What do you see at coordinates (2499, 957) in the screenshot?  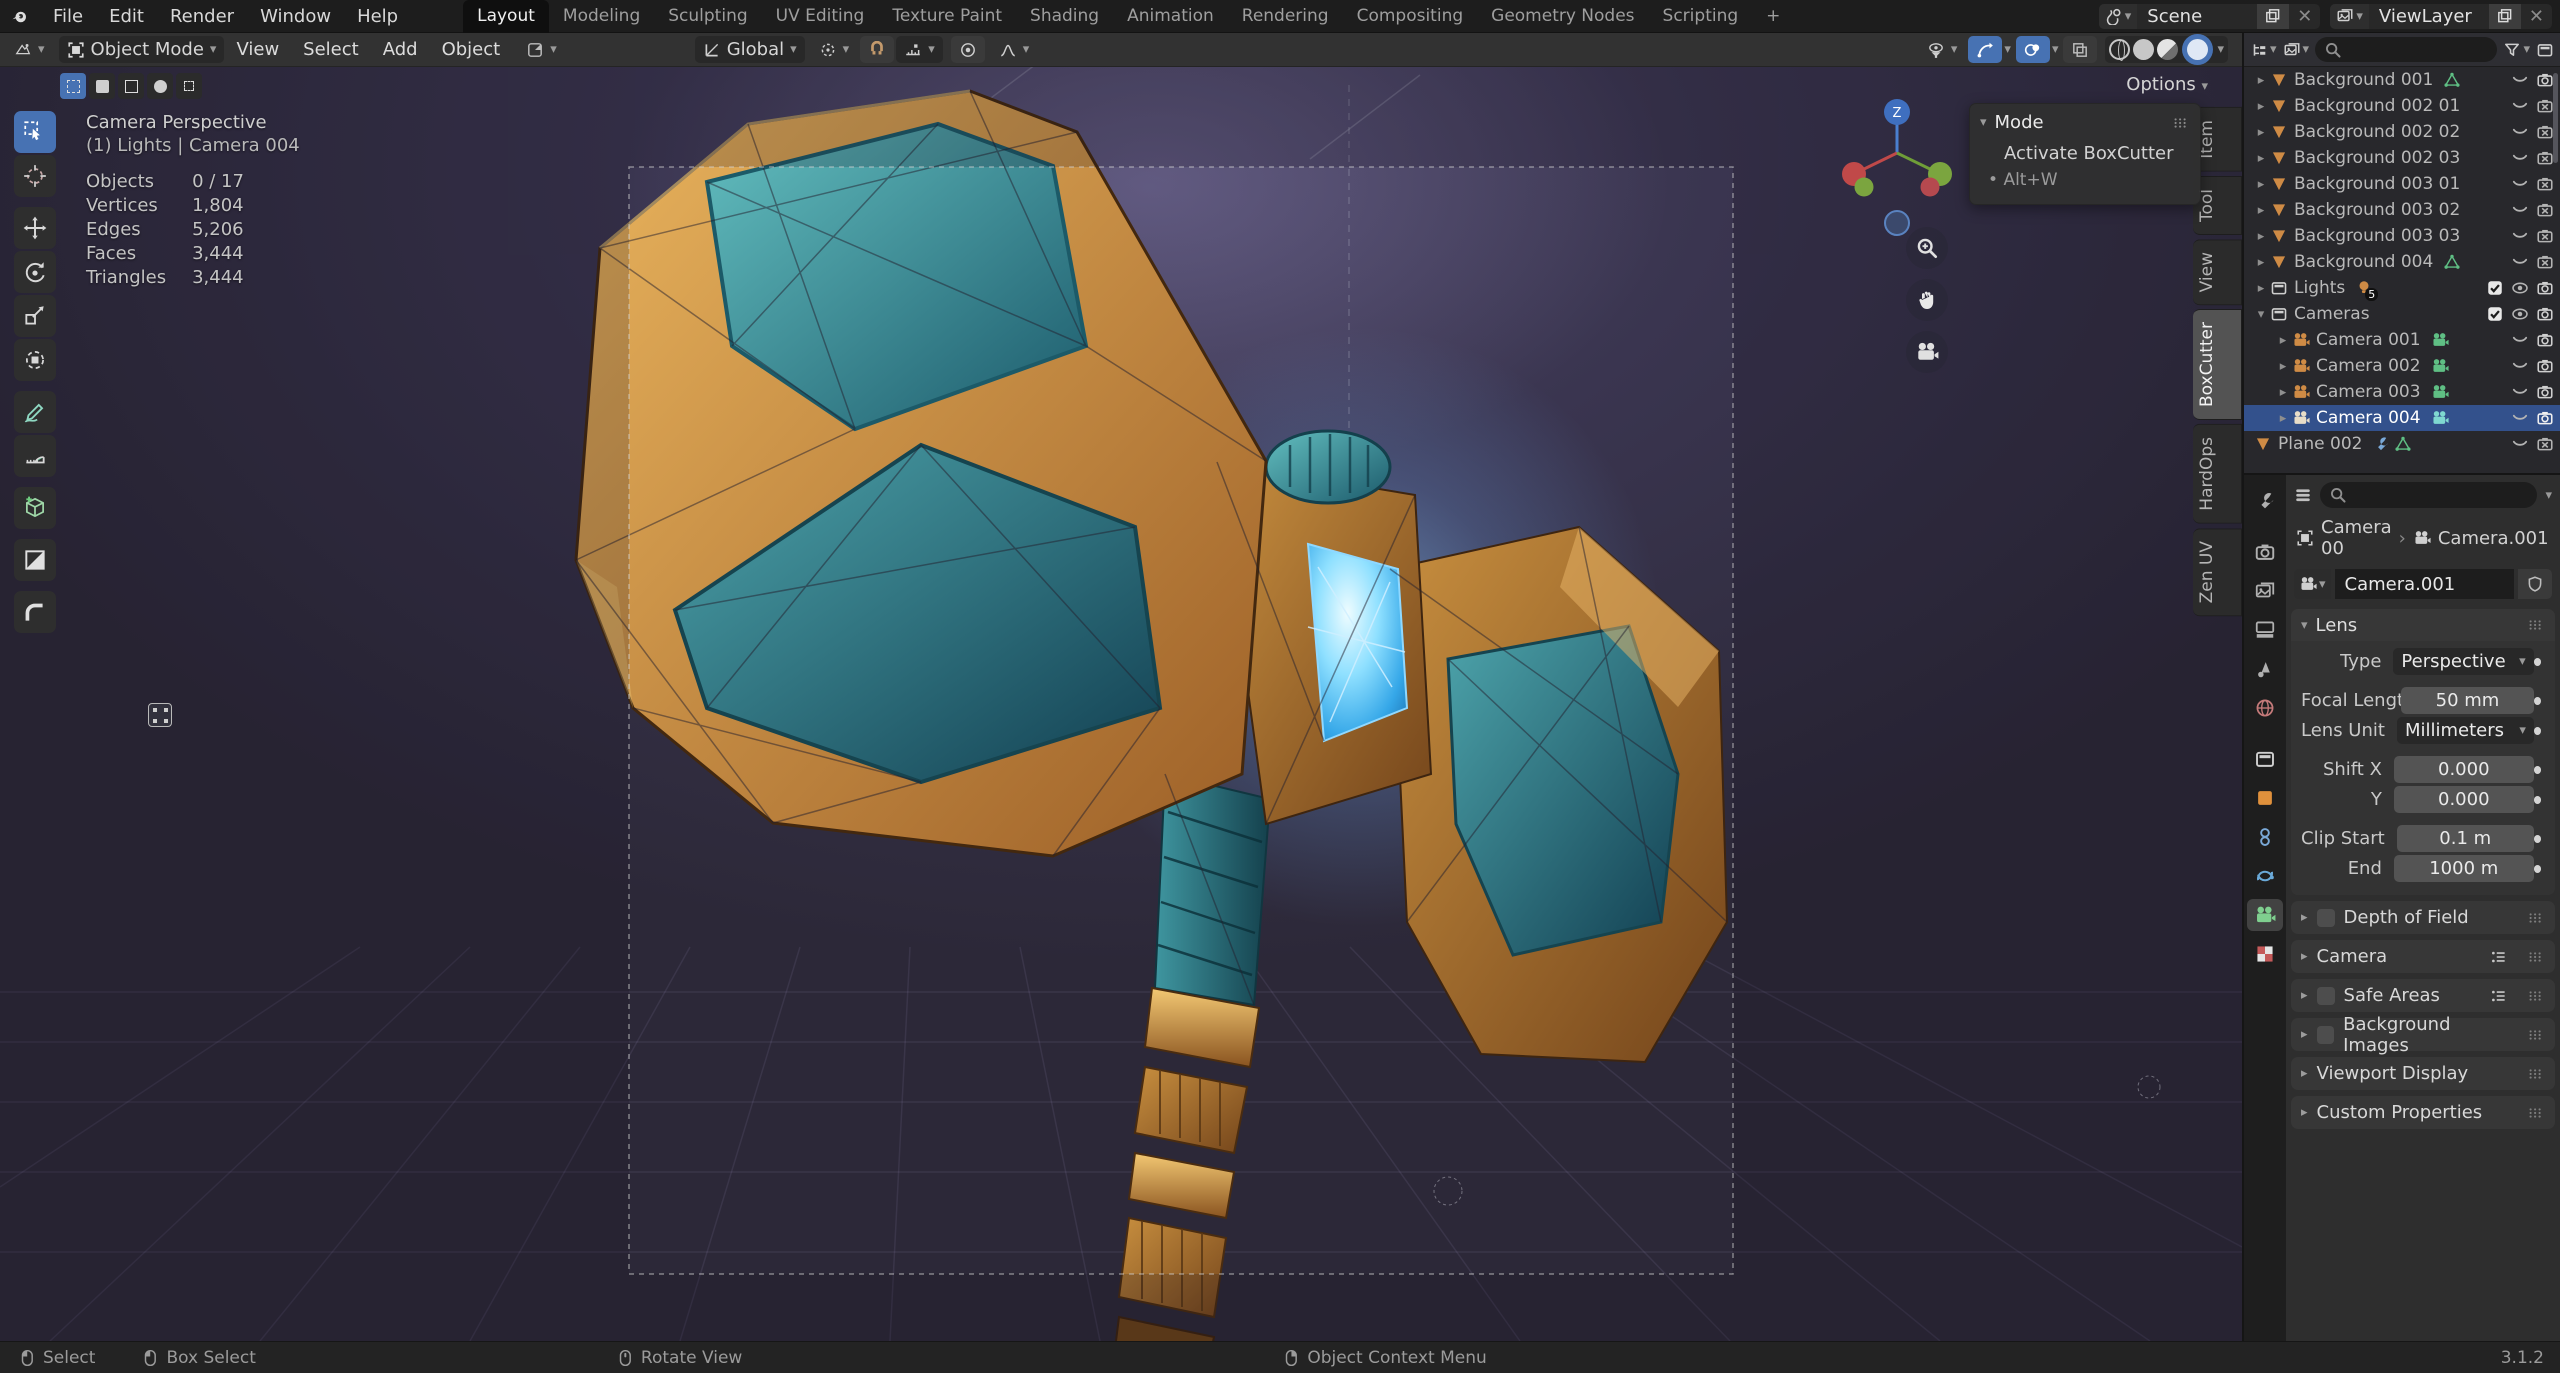 I see `presets-list-icon` at bounding box center [2499, 957].